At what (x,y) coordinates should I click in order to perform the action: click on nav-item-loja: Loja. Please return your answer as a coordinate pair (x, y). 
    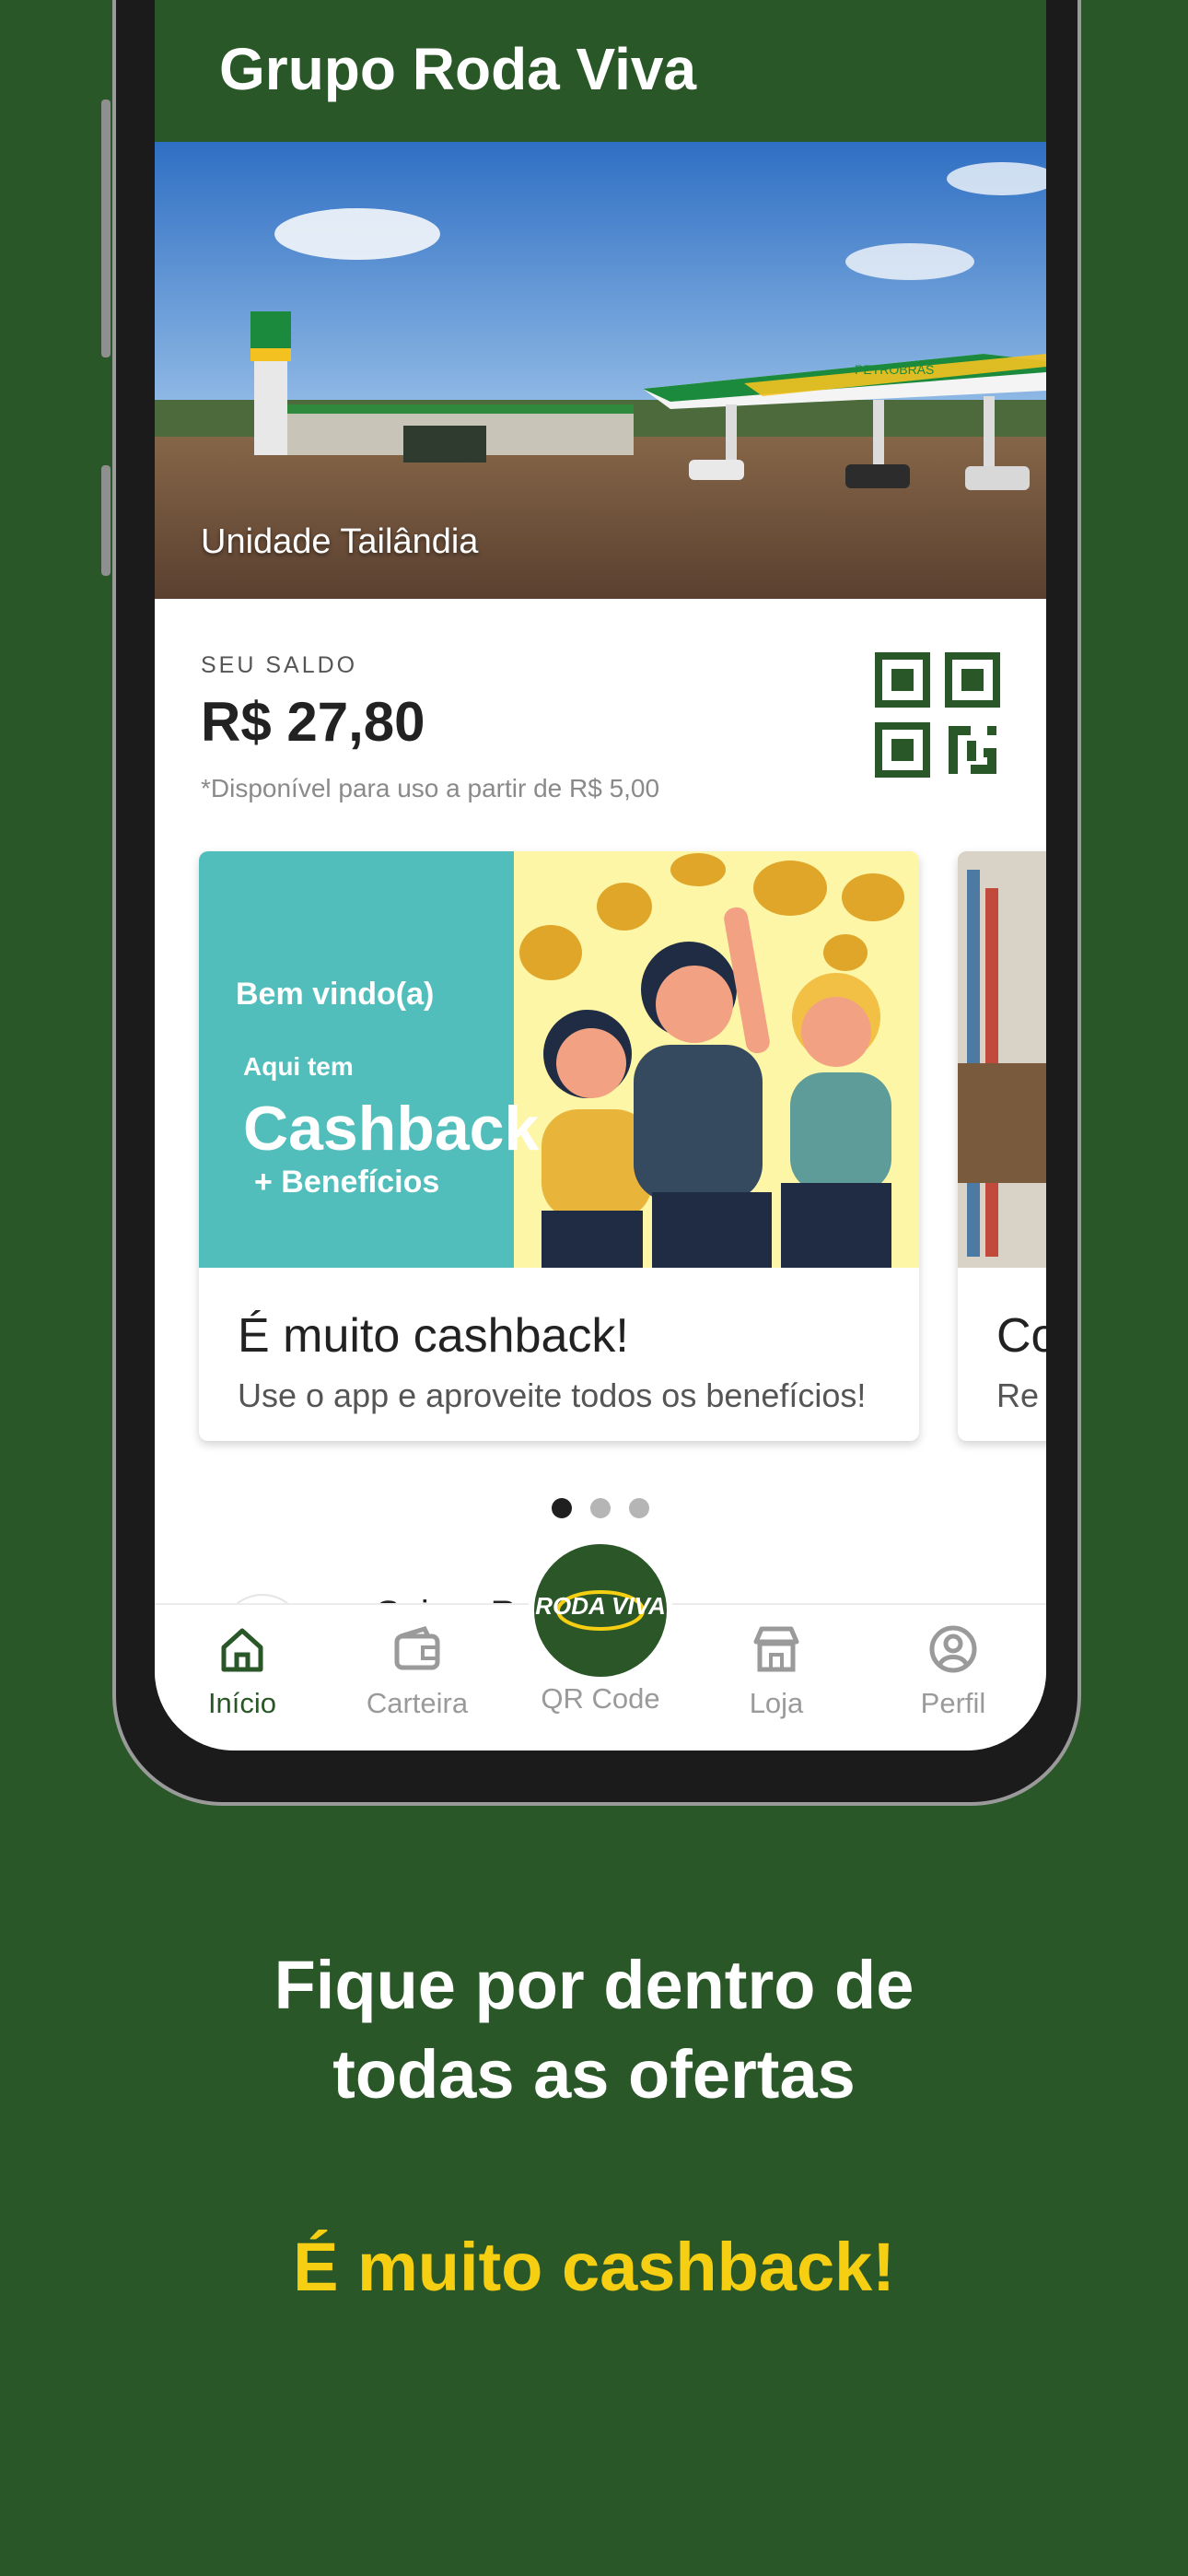
    Looking at the image, I should click on (776, 1671).